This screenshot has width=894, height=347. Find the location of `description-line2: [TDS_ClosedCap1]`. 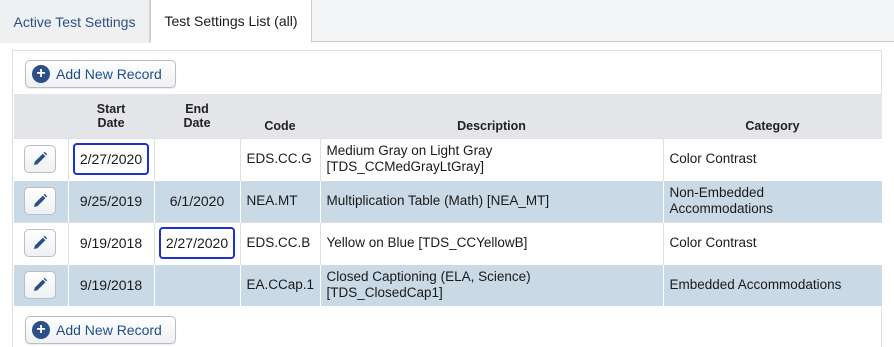

description-line2: [TDS_ClosedCap1] is located at coordinates (384, 293).